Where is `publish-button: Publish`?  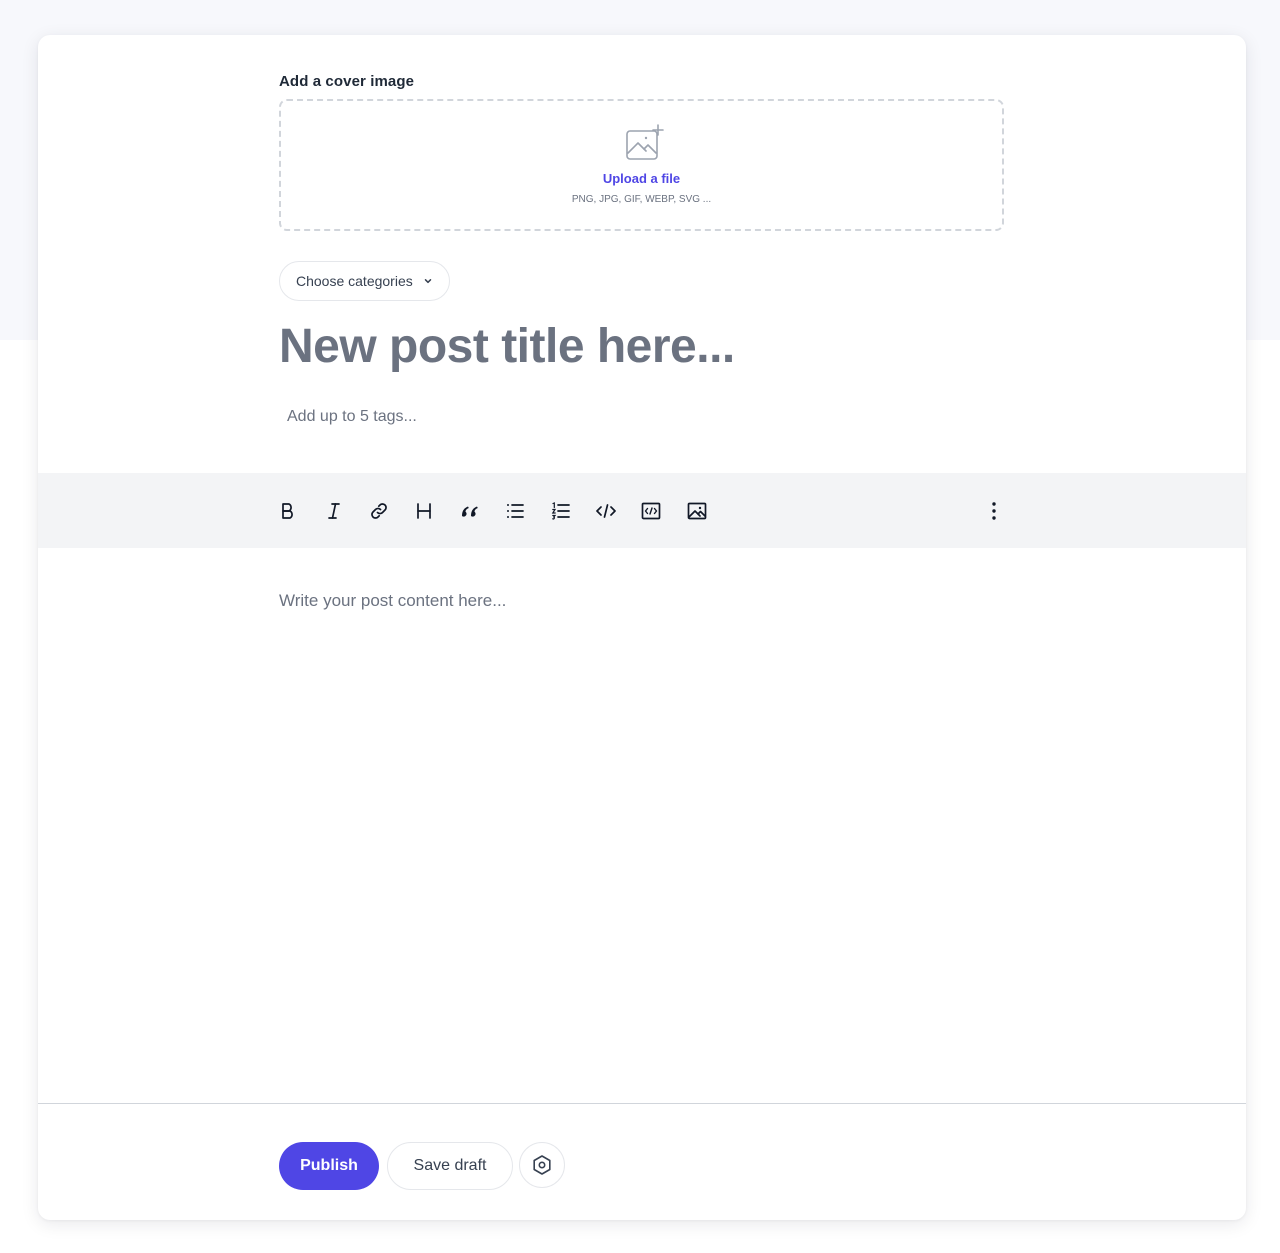
publish-button: Publish is located at coordinates (329, 1166).